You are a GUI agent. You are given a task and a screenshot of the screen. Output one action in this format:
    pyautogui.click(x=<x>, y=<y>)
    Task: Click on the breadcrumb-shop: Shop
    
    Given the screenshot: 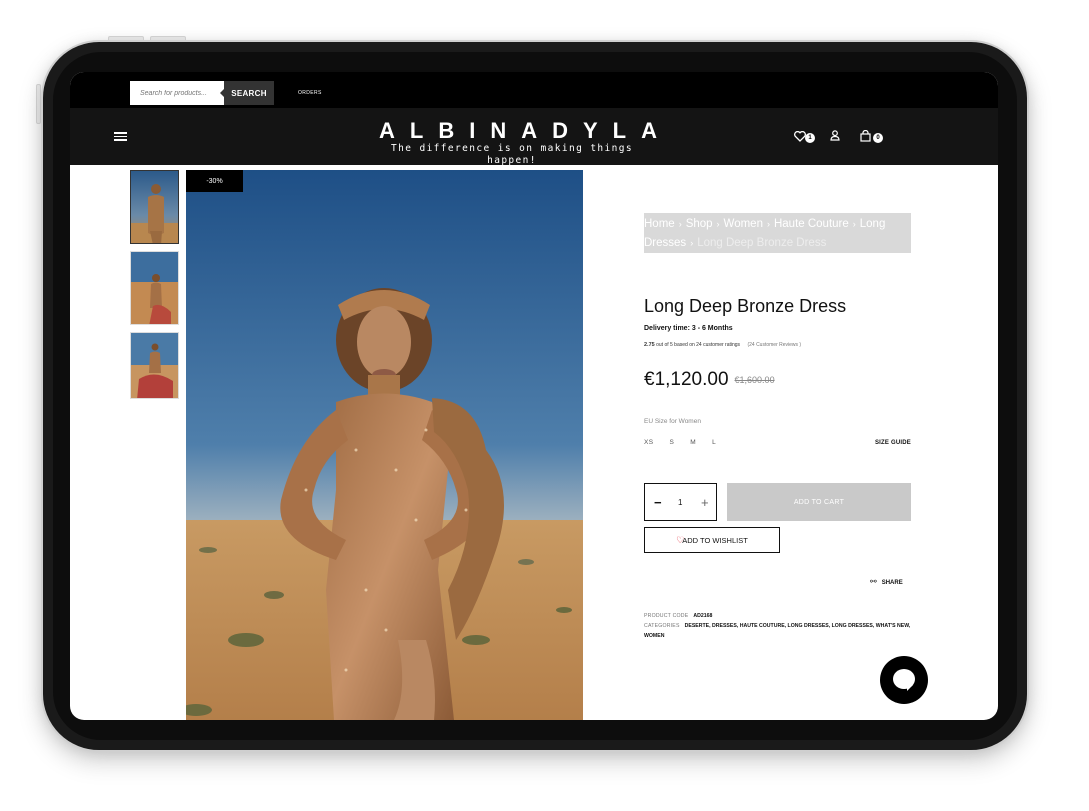 What is the action you would take?
    pyautogui.click(x=699, y=224)
    